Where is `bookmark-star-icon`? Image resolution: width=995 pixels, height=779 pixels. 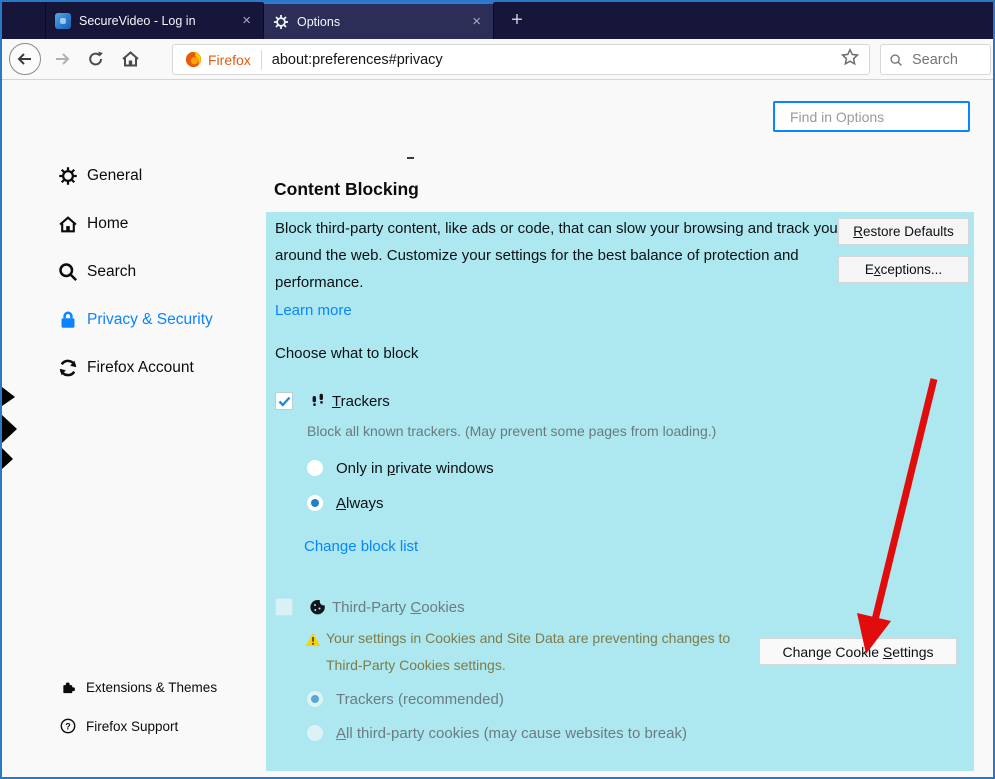 bookmark-star-icon is located at coordinates (850, 59).